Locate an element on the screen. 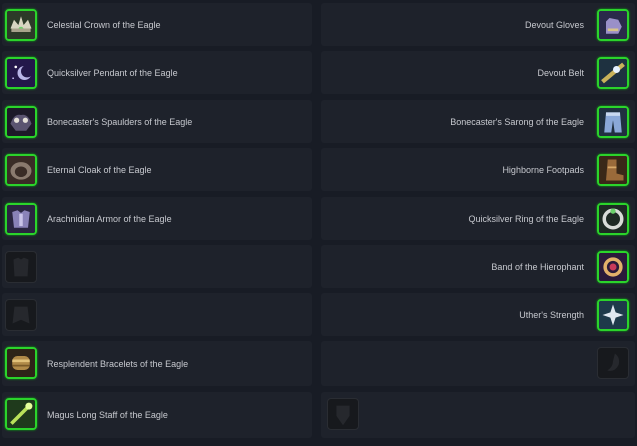 This screenshot has width=637, height=446. equipment-slot-neck: Quicksilver Pendant of the Eagle is located at coordinates (157, 72).